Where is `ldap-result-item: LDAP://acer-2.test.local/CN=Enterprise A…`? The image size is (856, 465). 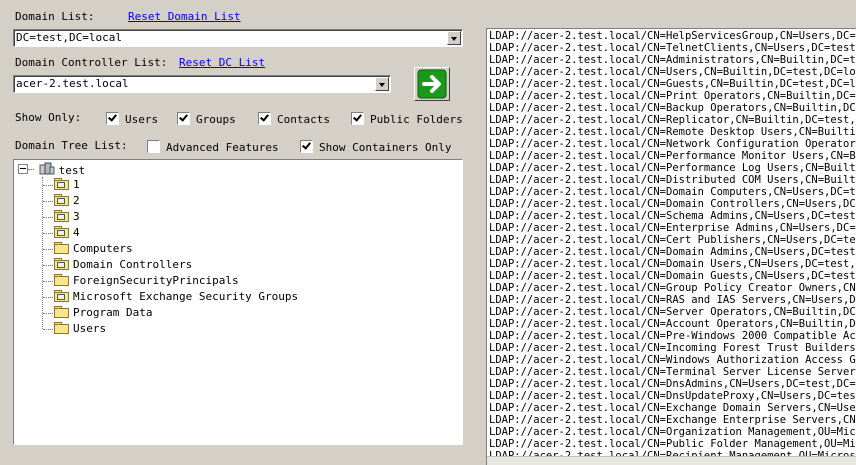
ldap-result-item: LDAP://acer-2.test.local/CN=Enterprise A… is located at coordinates (672, 228).